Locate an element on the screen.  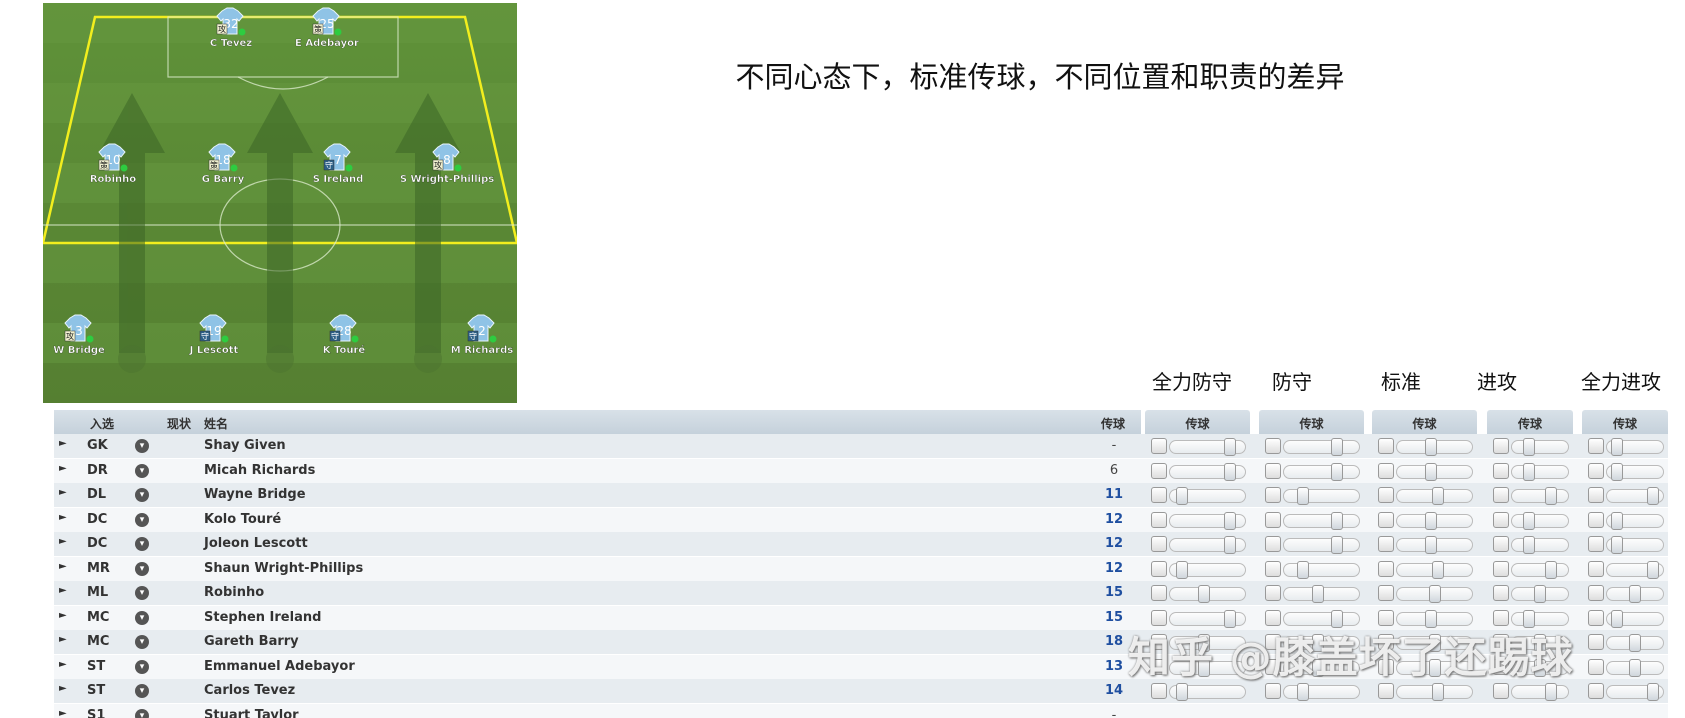
player-name: Gareth Barry is located at coordinates (251, 641).